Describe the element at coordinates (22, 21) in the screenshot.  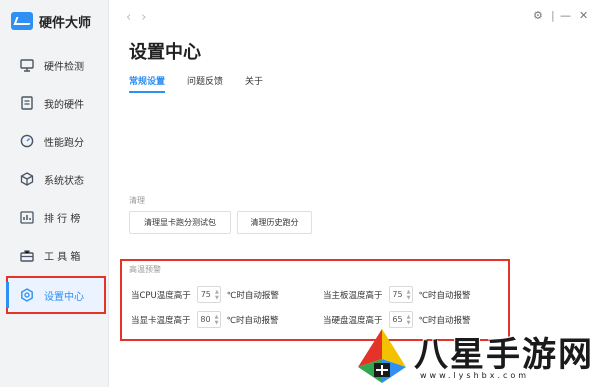
I see `brand-logo-icon` at that location.